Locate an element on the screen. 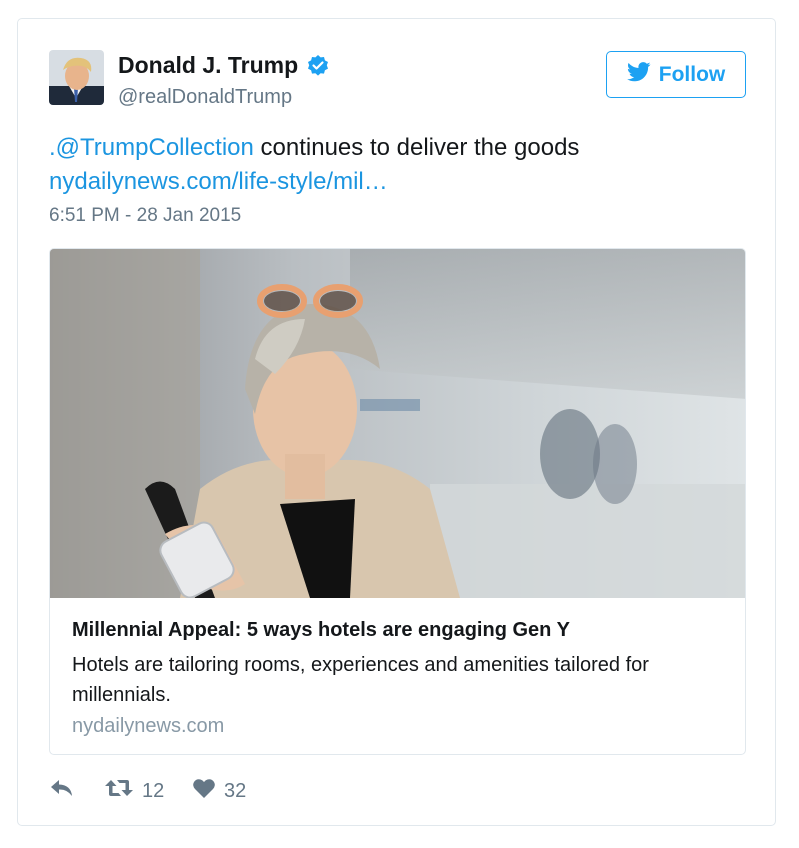 Image resolution: width=799 pixels, height=848 pixels. card-domain: nydailynews.com is located at coordinates (148, 726).